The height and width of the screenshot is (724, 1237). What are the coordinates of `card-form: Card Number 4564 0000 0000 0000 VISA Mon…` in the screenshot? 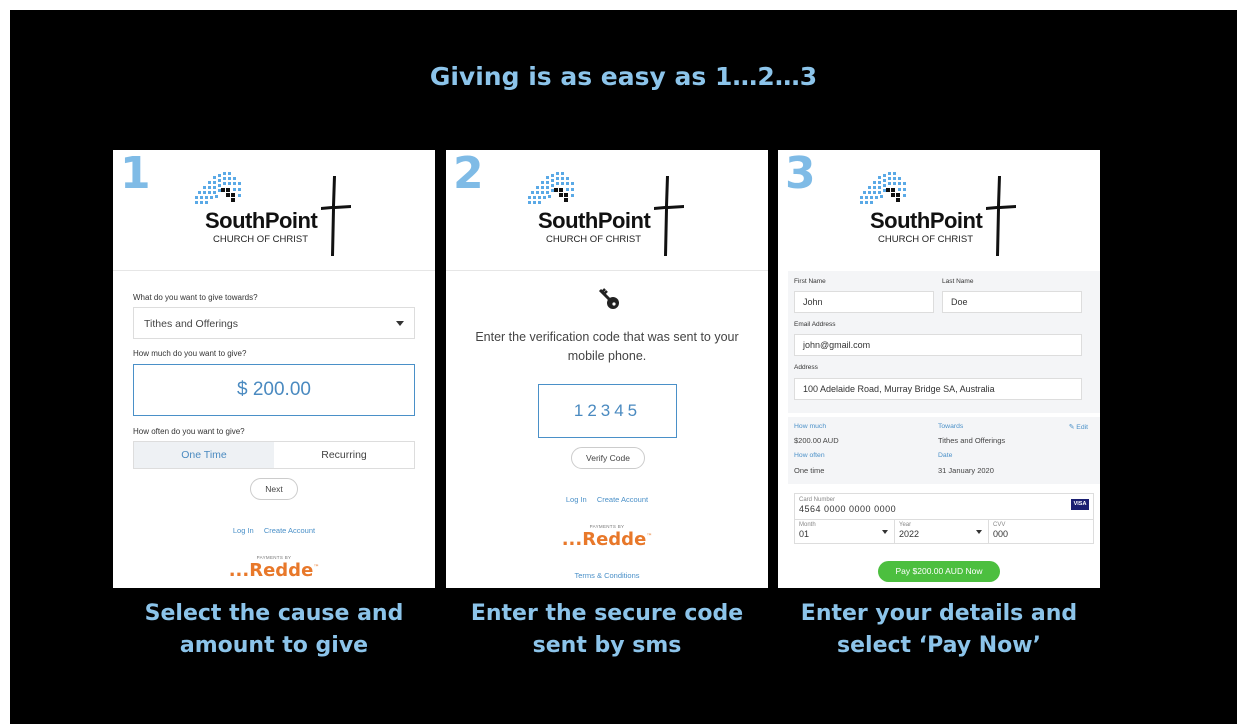 It's located at (944, 518).